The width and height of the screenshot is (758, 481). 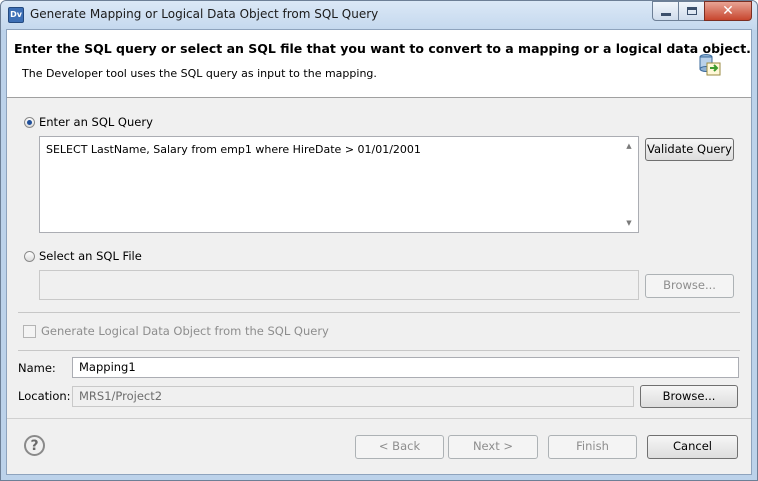 What do you see at coordinates (666, 14) in the screenshot?
I see `minimize-icon` at bounding box center [666, 14].